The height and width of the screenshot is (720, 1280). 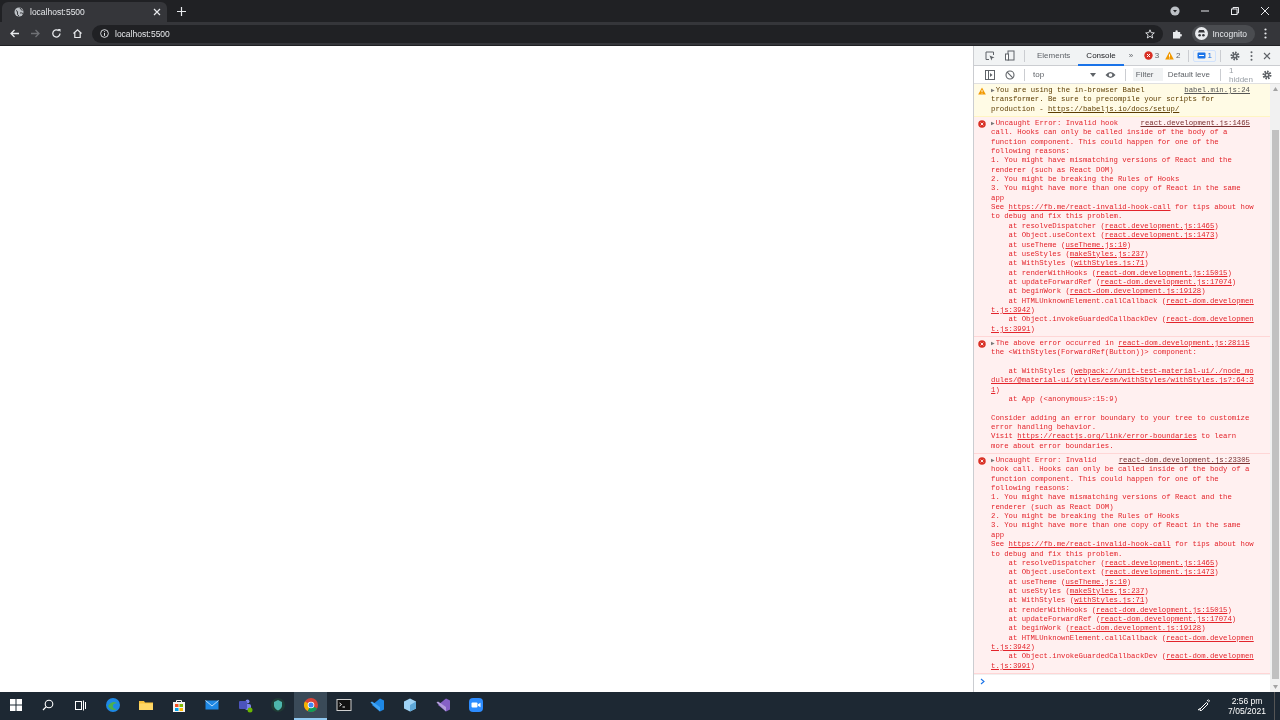 I want to click on sidebar-icon, so click(x=990, y=74).